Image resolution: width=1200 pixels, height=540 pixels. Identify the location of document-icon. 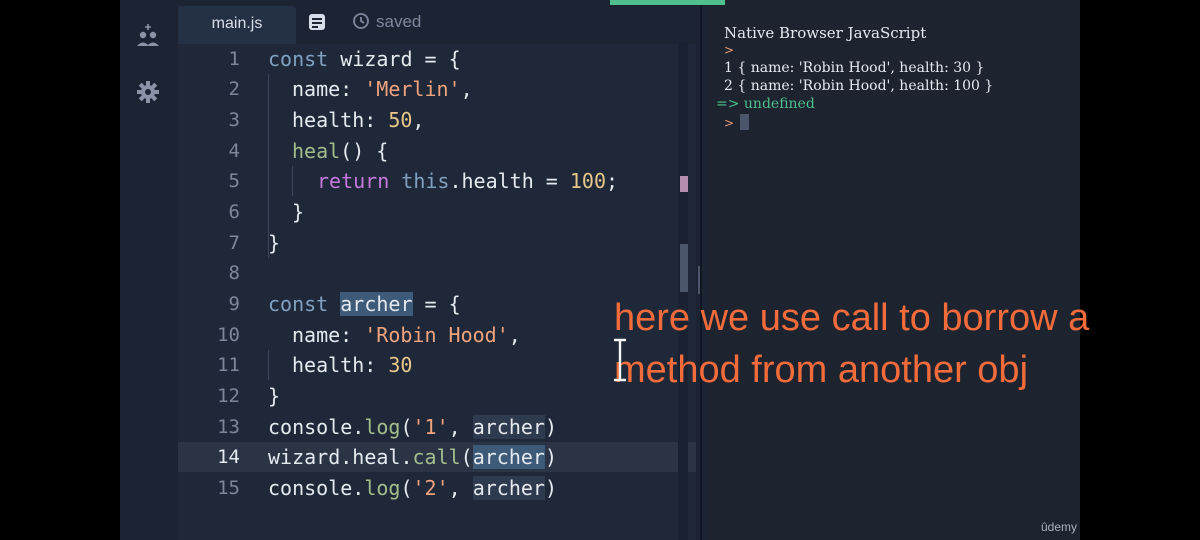
(317, 22).